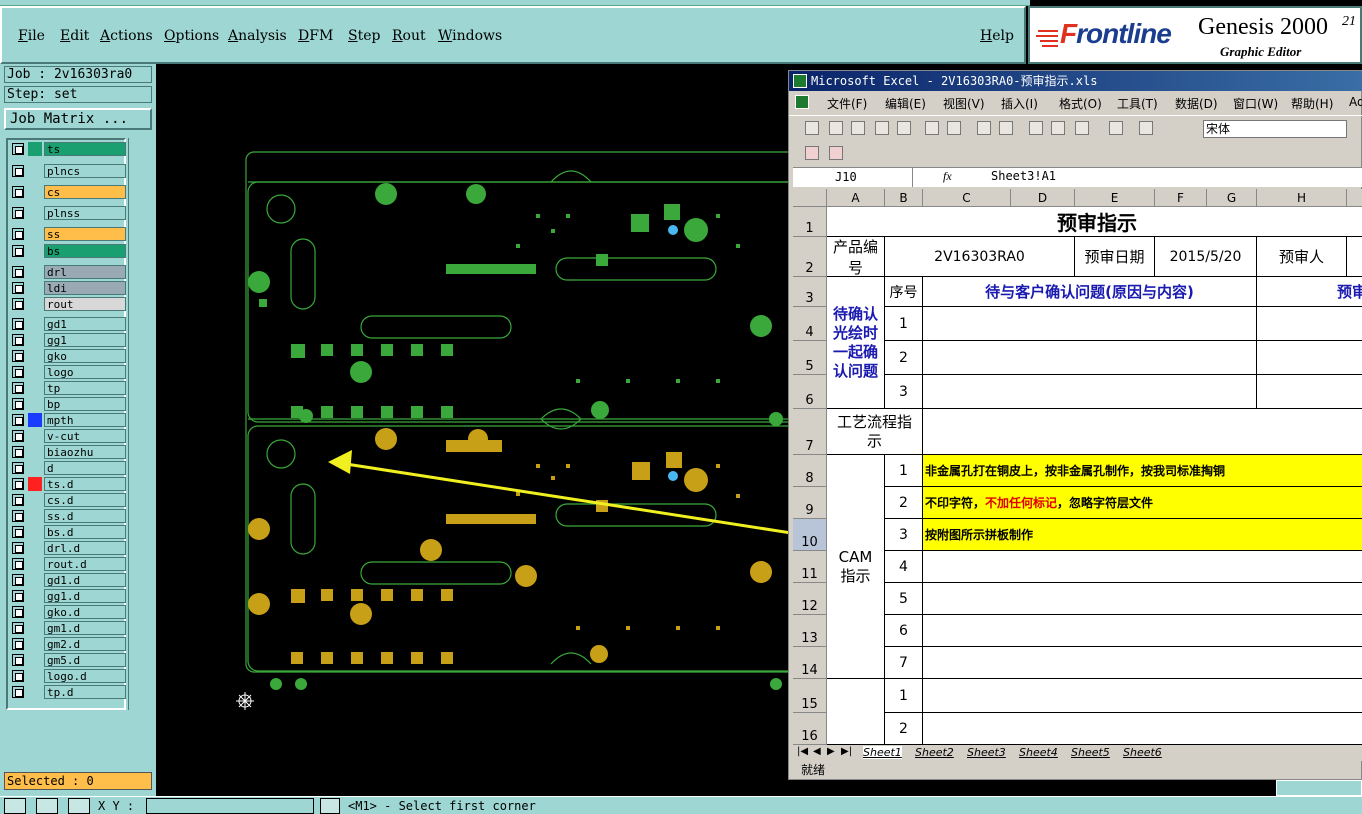 This screenshot has height=814, width=1362. Describe the element at coordinates (315, 36) in the screenshot. I see `menu-dfm: DFM` at that location.